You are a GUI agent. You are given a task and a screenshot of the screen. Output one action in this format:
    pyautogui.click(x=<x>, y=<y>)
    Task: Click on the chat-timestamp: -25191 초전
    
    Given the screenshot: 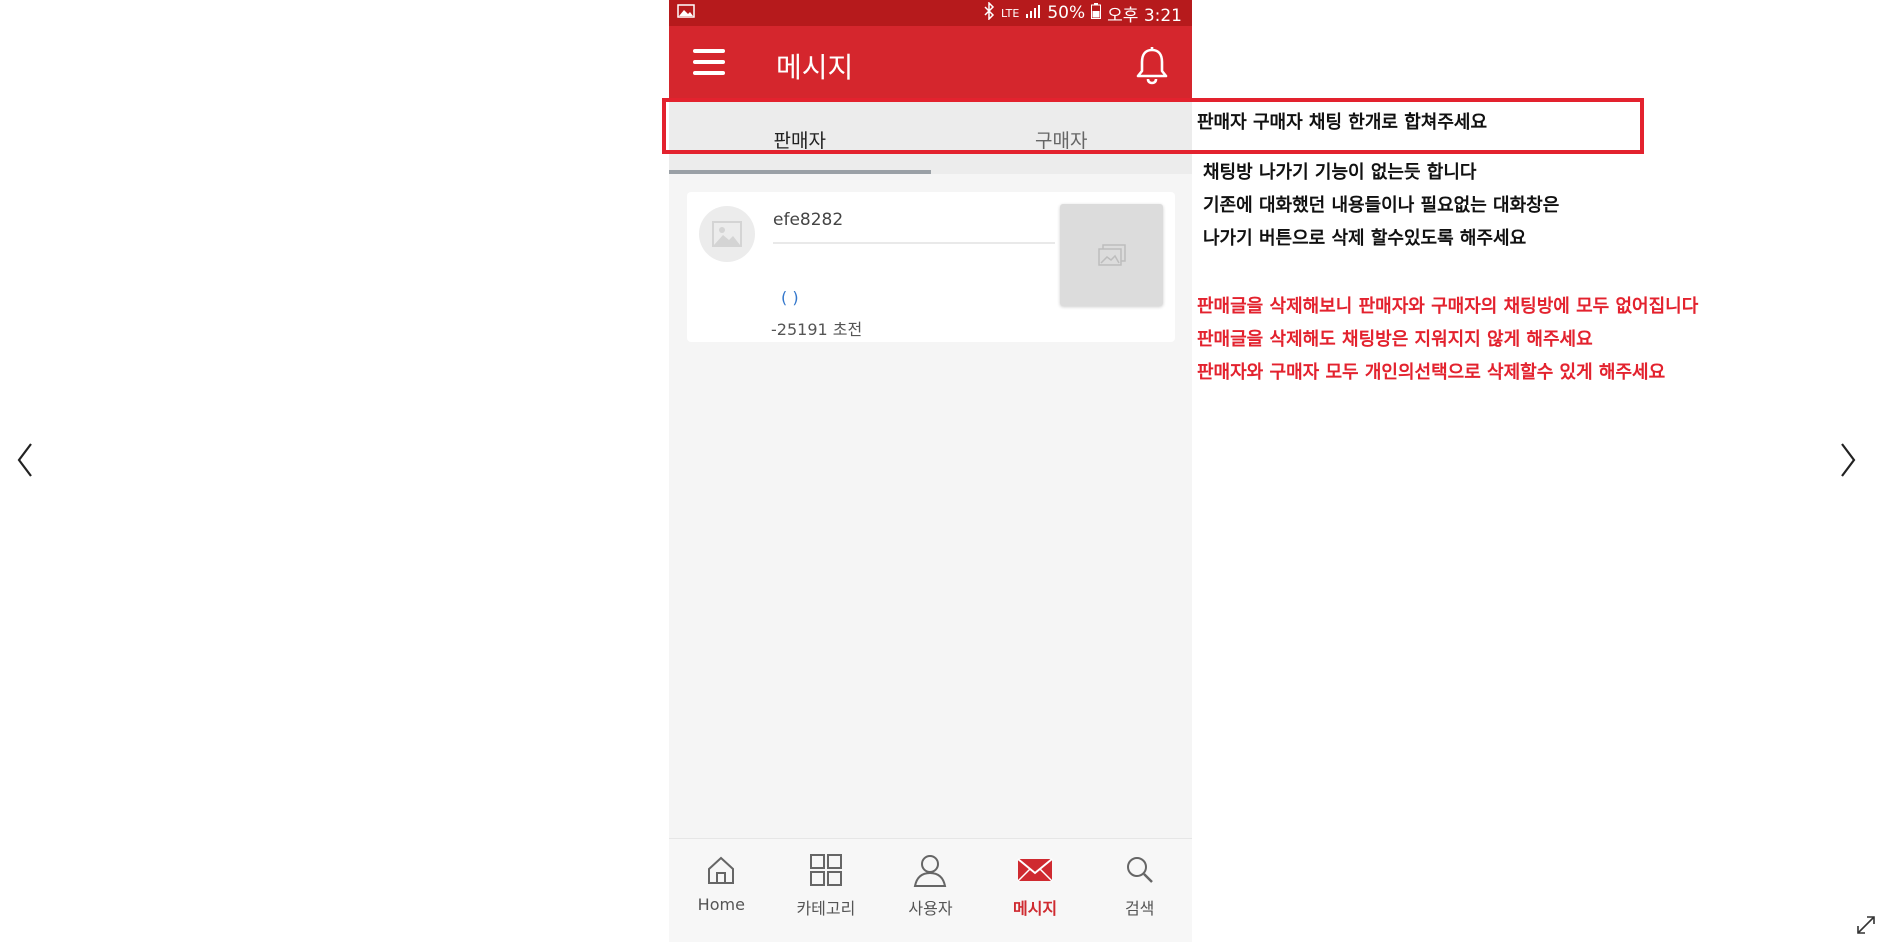 What is the action you would take?
    pyautogui.click(x=817, y=329)
    